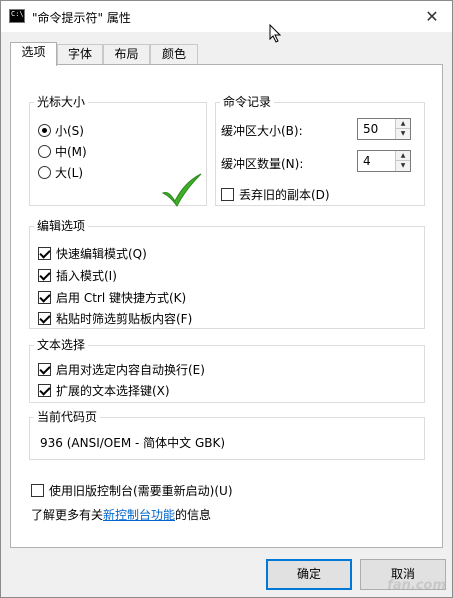 Image resolution: width=453 pixels, height=598 pixels. Describe the element at coordinates (44, 390) in the screenshot. I see `extended-keys-checkbox` at that location.